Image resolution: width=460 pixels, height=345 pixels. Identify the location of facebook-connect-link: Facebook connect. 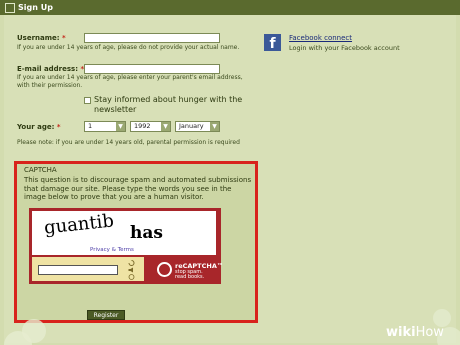
(320, 38).